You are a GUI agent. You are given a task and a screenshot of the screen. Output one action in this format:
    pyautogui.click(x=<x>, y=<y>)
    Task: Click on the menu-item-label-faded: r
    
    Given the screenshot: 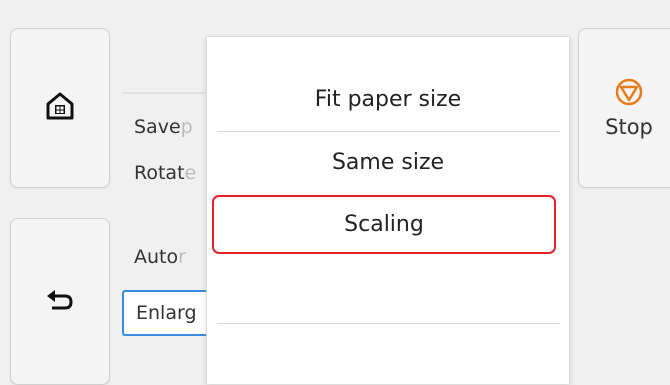 What is the action you would take?
    pyautogui.click(x=182, y=257)
    